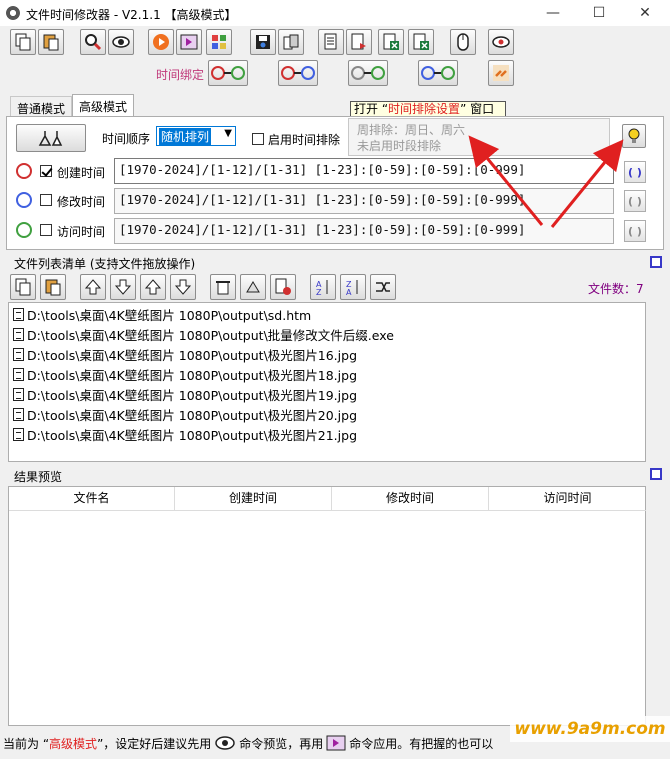  What do you see at coordinates (335, 13) in the screenshot?
I see `title-bar: 文件时间修改器 - V2.1.1 【高级模式】 — ☐ ✕` at bounding box center [335, 13].